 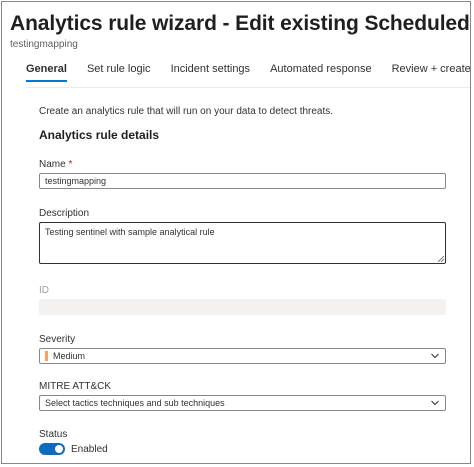 I want to click on tab-general: General, so click(x=46, y=71).